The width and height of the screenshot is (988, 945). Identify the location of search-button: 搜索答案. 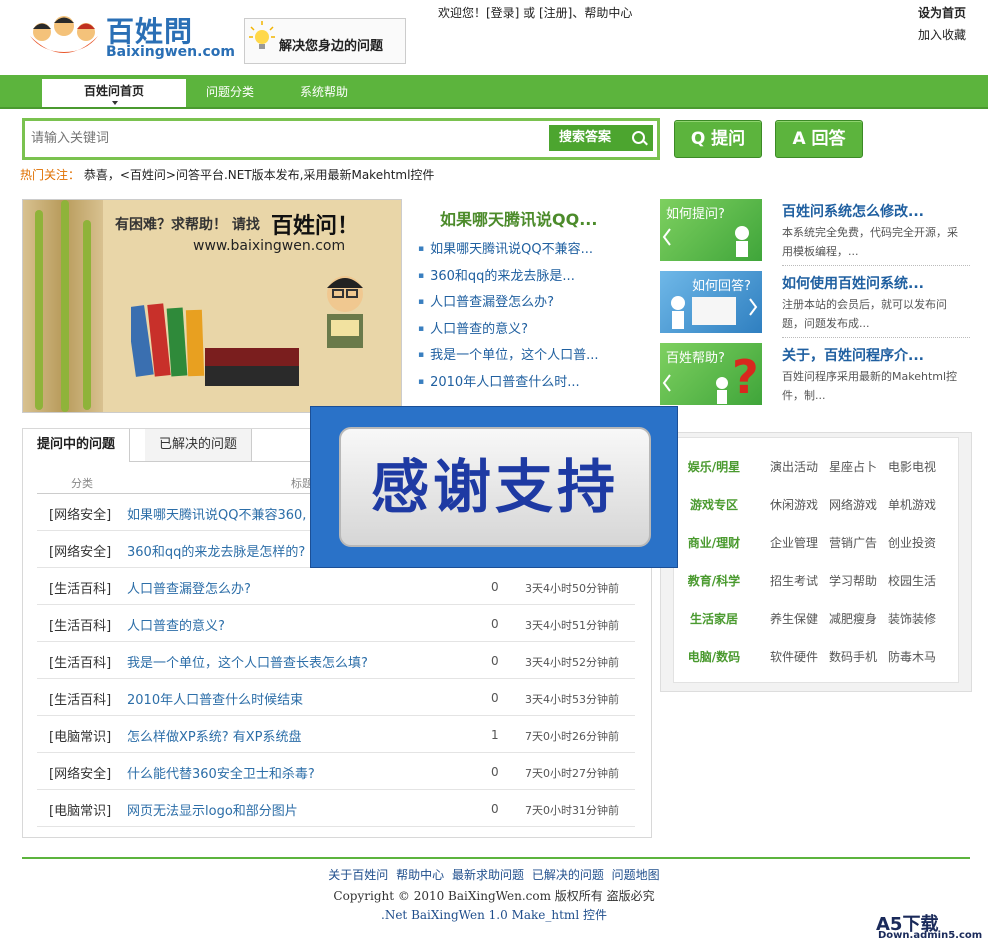
(601, 138).